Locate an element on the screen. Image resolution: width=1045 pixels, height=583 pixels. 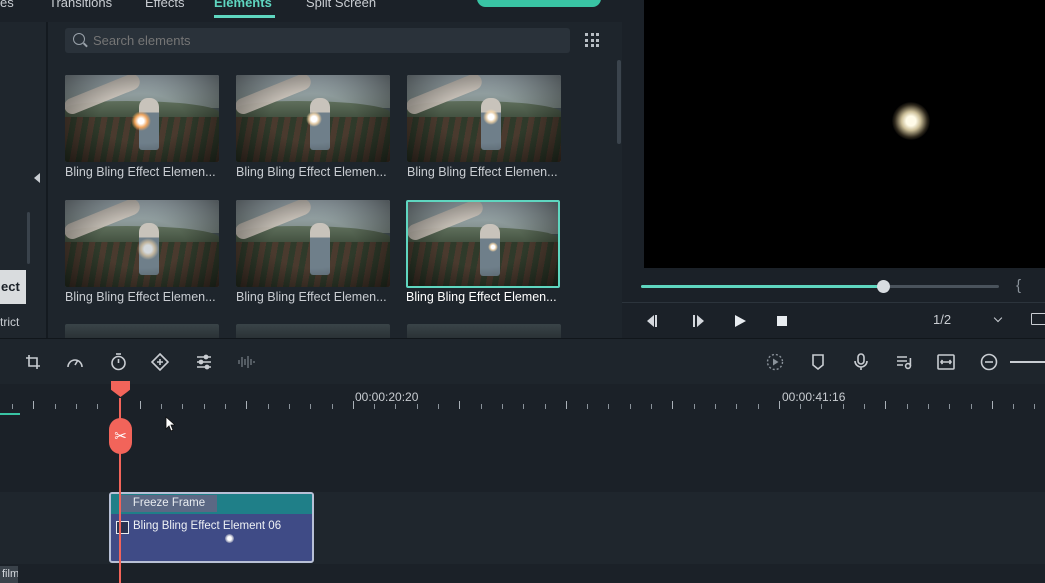
marker-icon is located at coordinates (818, 362).